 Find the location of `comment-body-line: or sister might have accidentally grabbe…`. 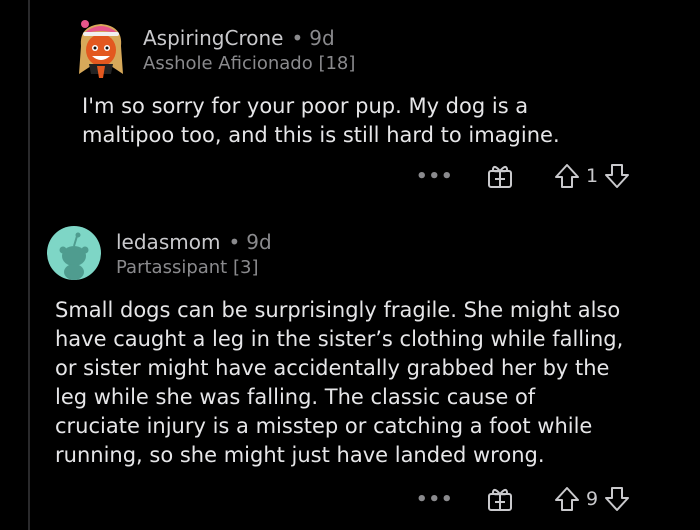

comment-body-line: or sister might have accidentally grabbe… is located at coordinates (332, 368).